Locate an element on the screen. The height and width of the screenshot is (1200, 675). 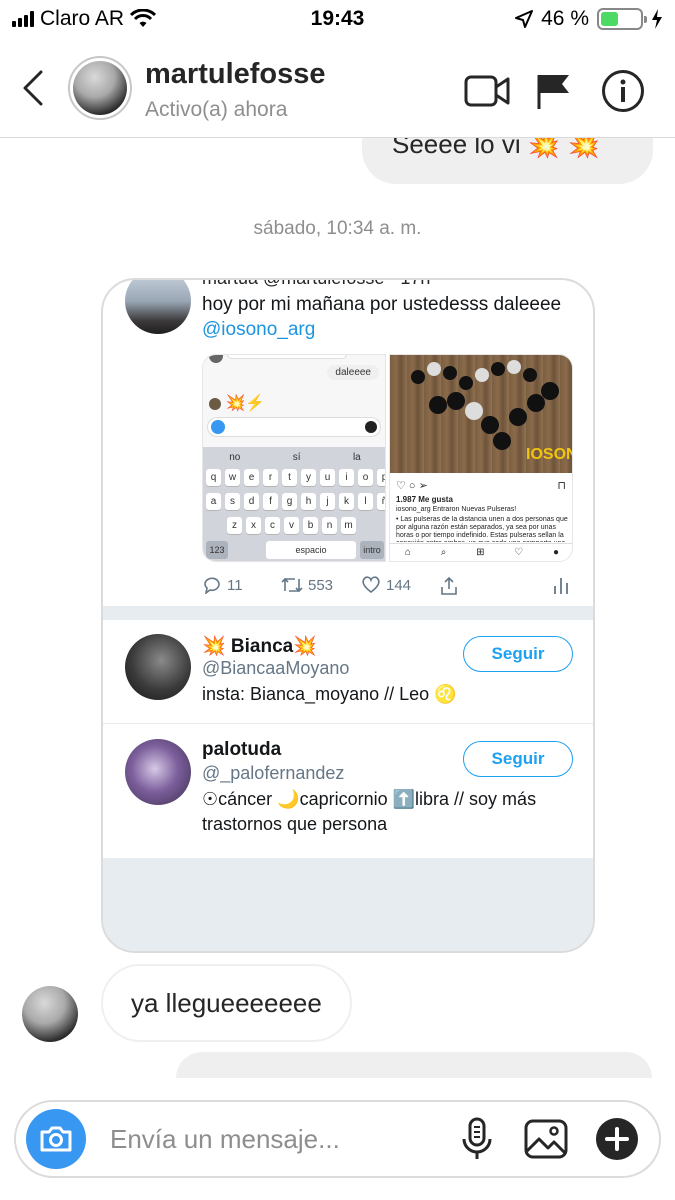
camera-button is located at coordinates (56, 1139).